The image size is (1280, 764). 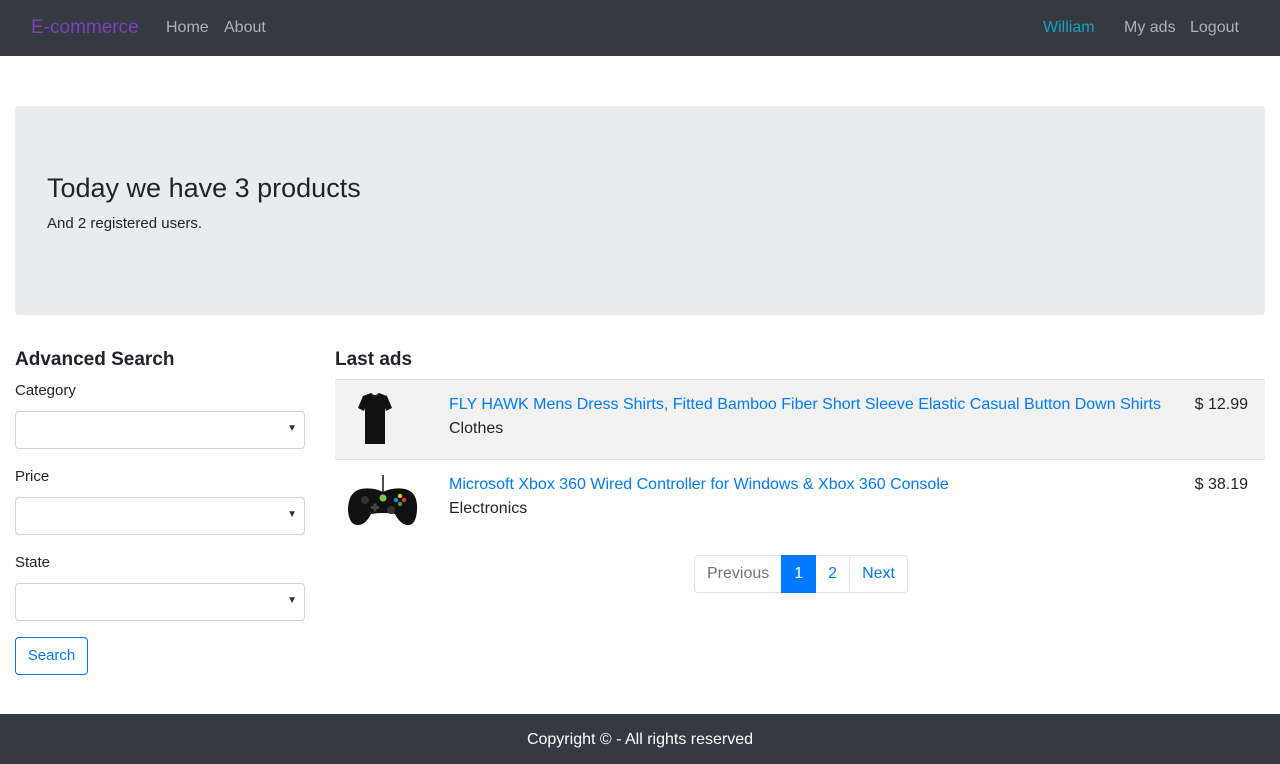 I want to click on page-footer: Copyright © - All rights reserved, so click(x=640, y=739).